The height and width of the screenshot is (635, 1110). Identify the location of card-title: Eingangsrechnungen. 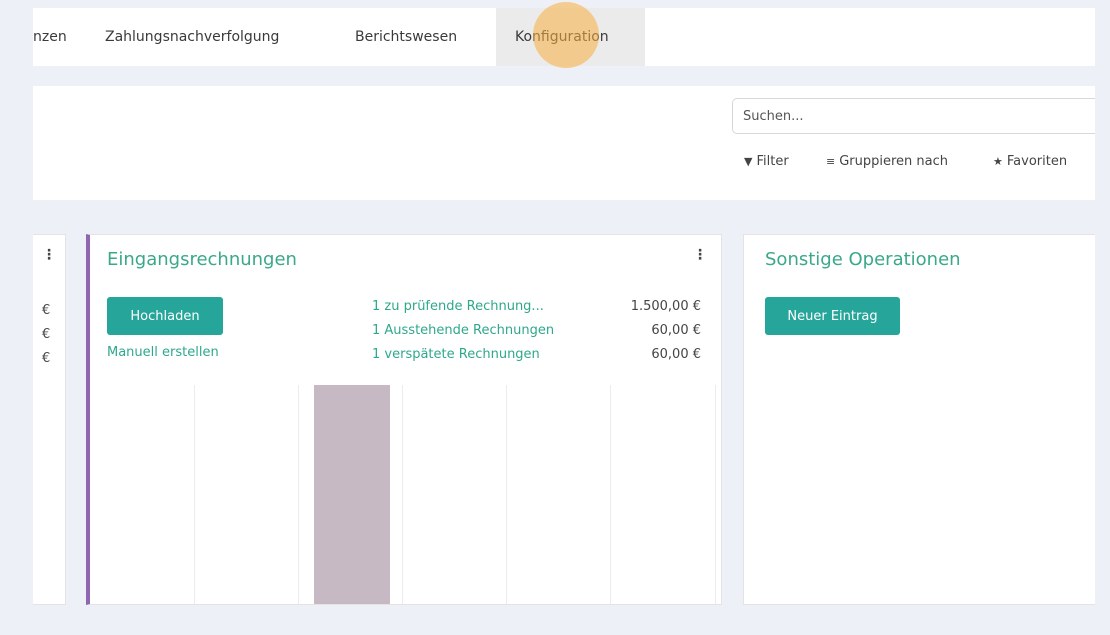
(202, 259).